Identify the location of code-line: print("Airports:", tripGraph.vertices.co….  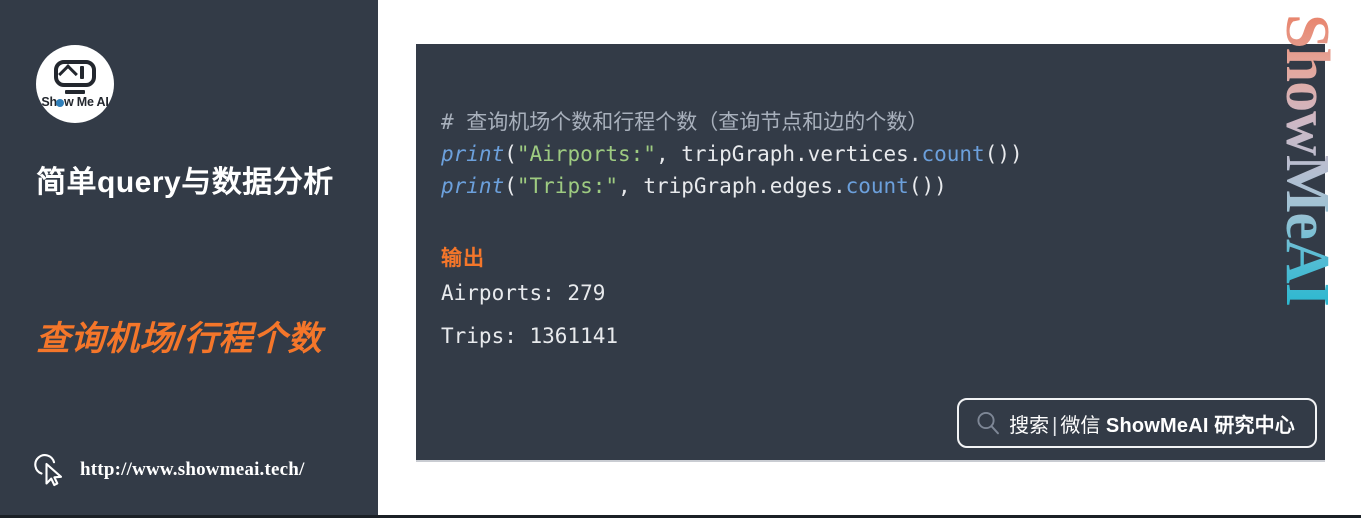
(873, 154).